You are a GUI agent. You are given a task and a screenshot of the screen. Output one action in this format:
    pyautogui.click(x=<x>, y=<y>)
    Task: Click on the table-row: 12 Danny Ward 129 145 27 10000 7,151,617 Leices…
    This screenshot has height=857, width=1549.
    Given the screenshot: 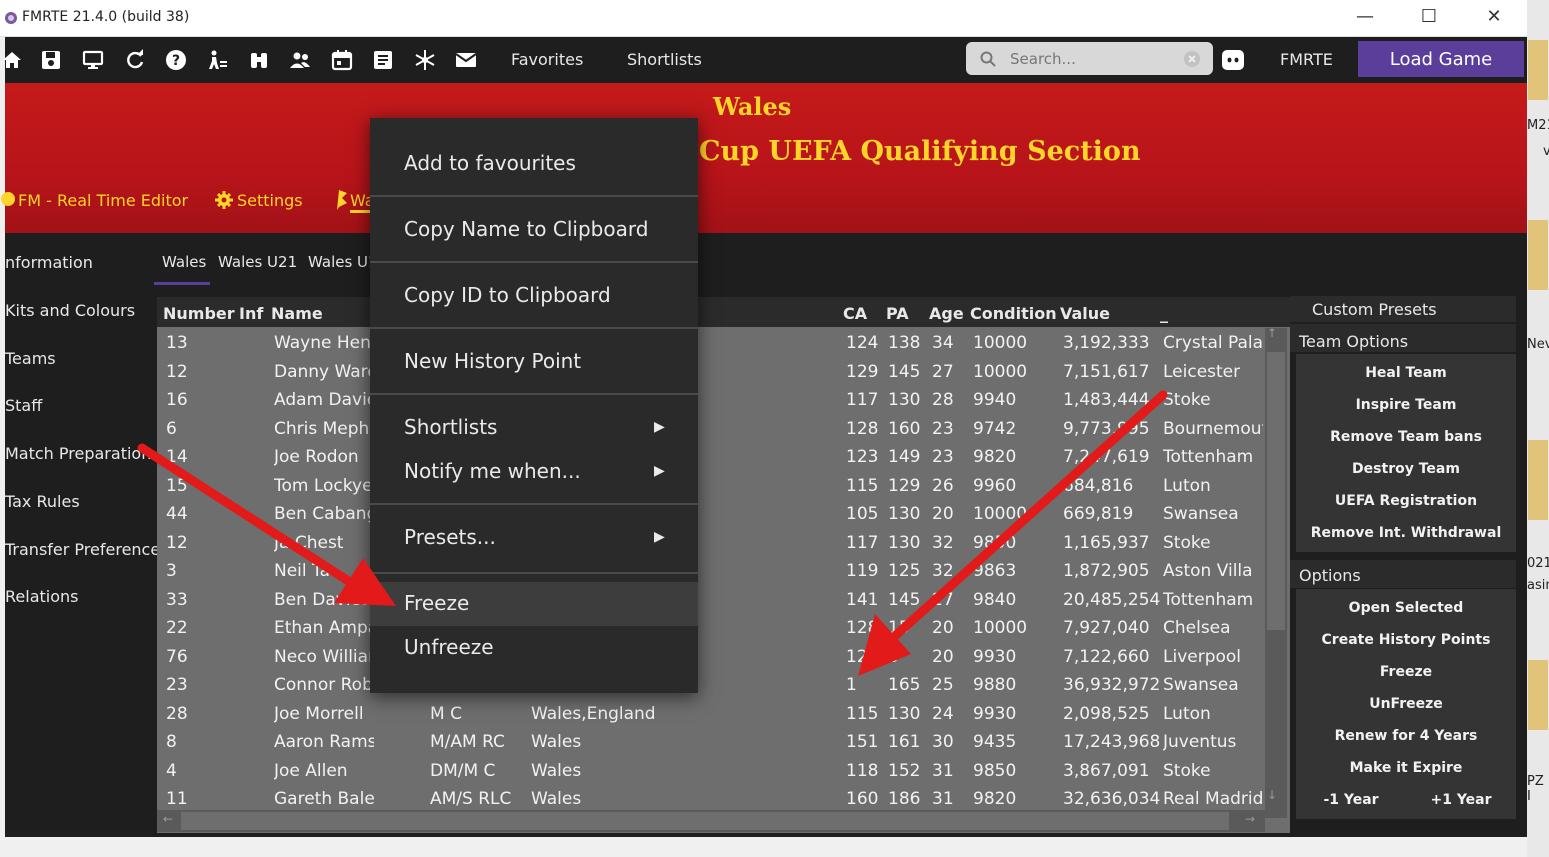 What is the action you would take?
    pyautogui.click(x=712, y=372)
    